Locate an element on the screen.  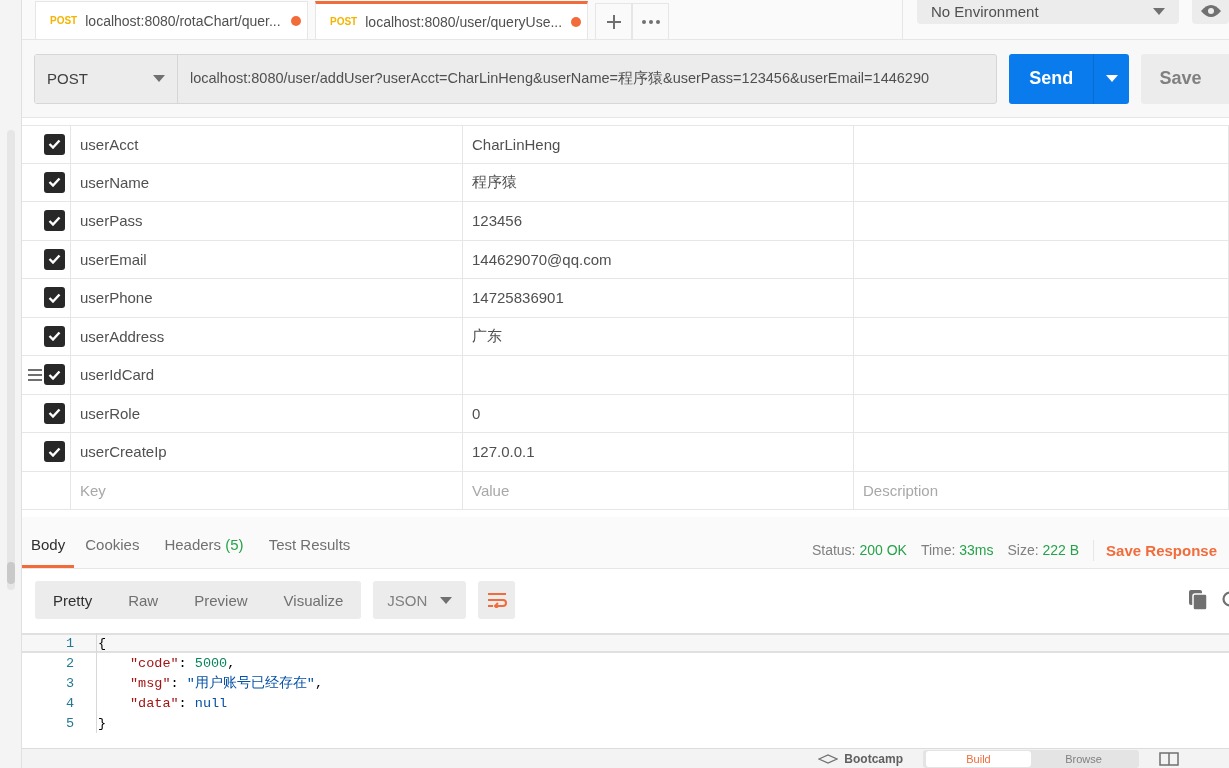
view-tab: Pretty is located at coordinates (73, 600).